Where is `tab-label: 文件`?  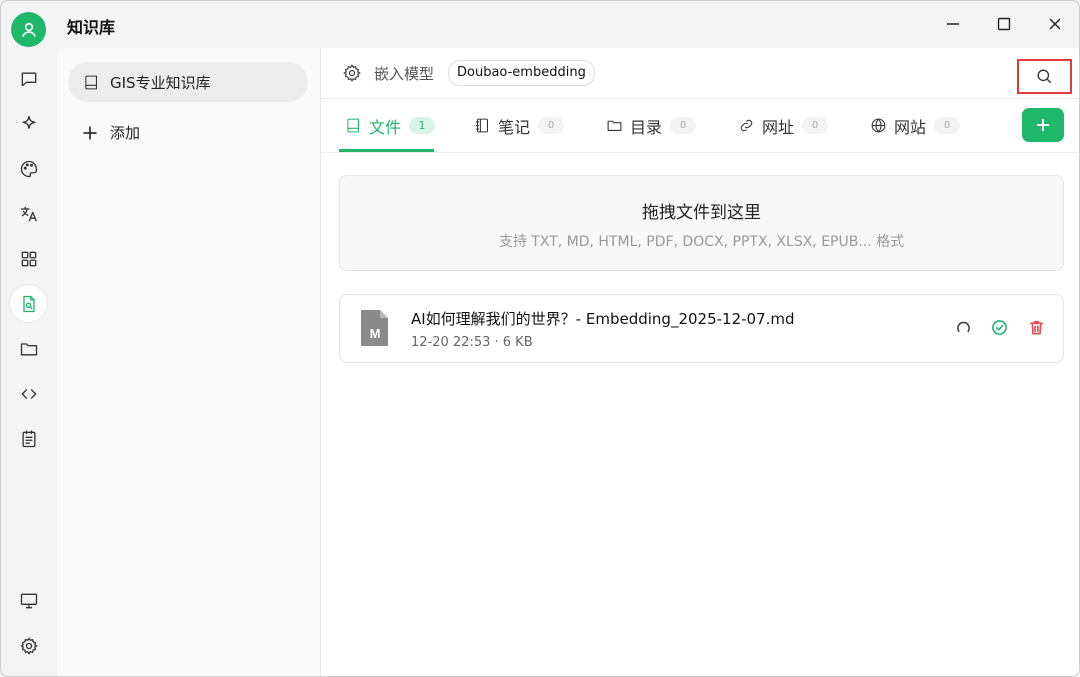 tab-label: 文件 is located at coordinates (385, 127).